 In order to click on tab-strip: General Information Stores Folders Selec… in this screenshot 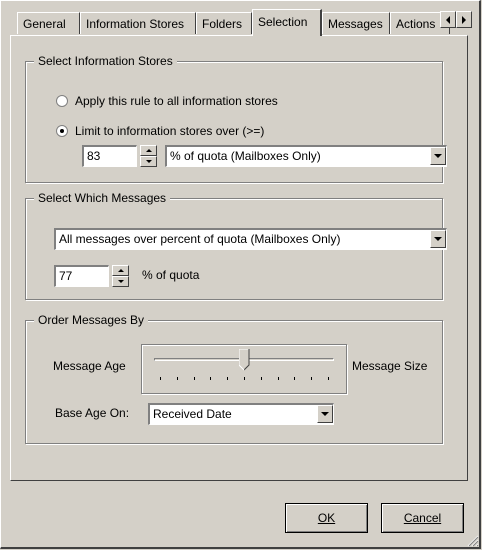, I will do `click(237, 22)`.